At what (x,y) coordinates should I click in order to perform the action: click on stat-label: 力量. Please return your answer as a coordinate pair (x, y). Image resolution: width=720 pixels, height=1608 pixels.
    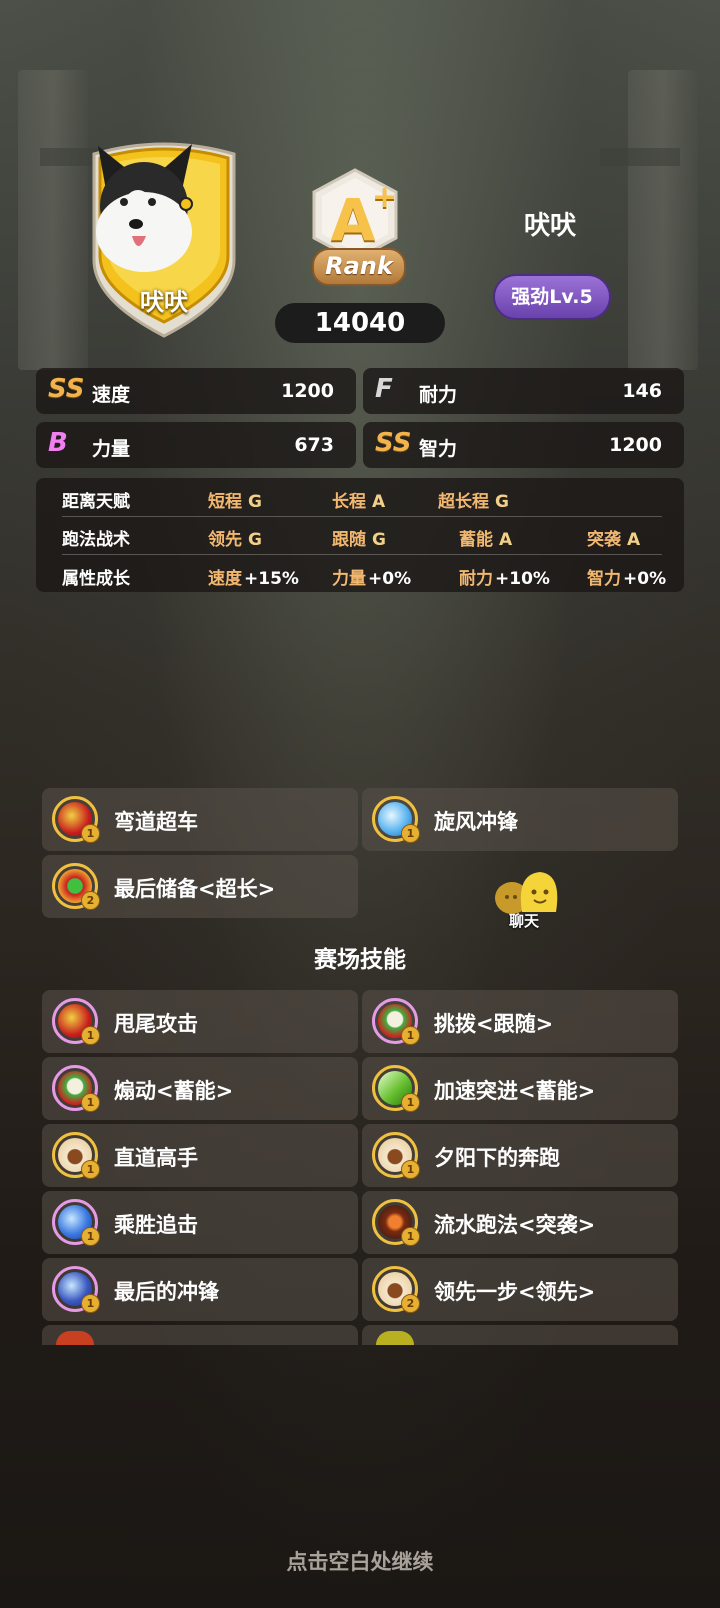
    Looking at the image, I should click on (111, 449).